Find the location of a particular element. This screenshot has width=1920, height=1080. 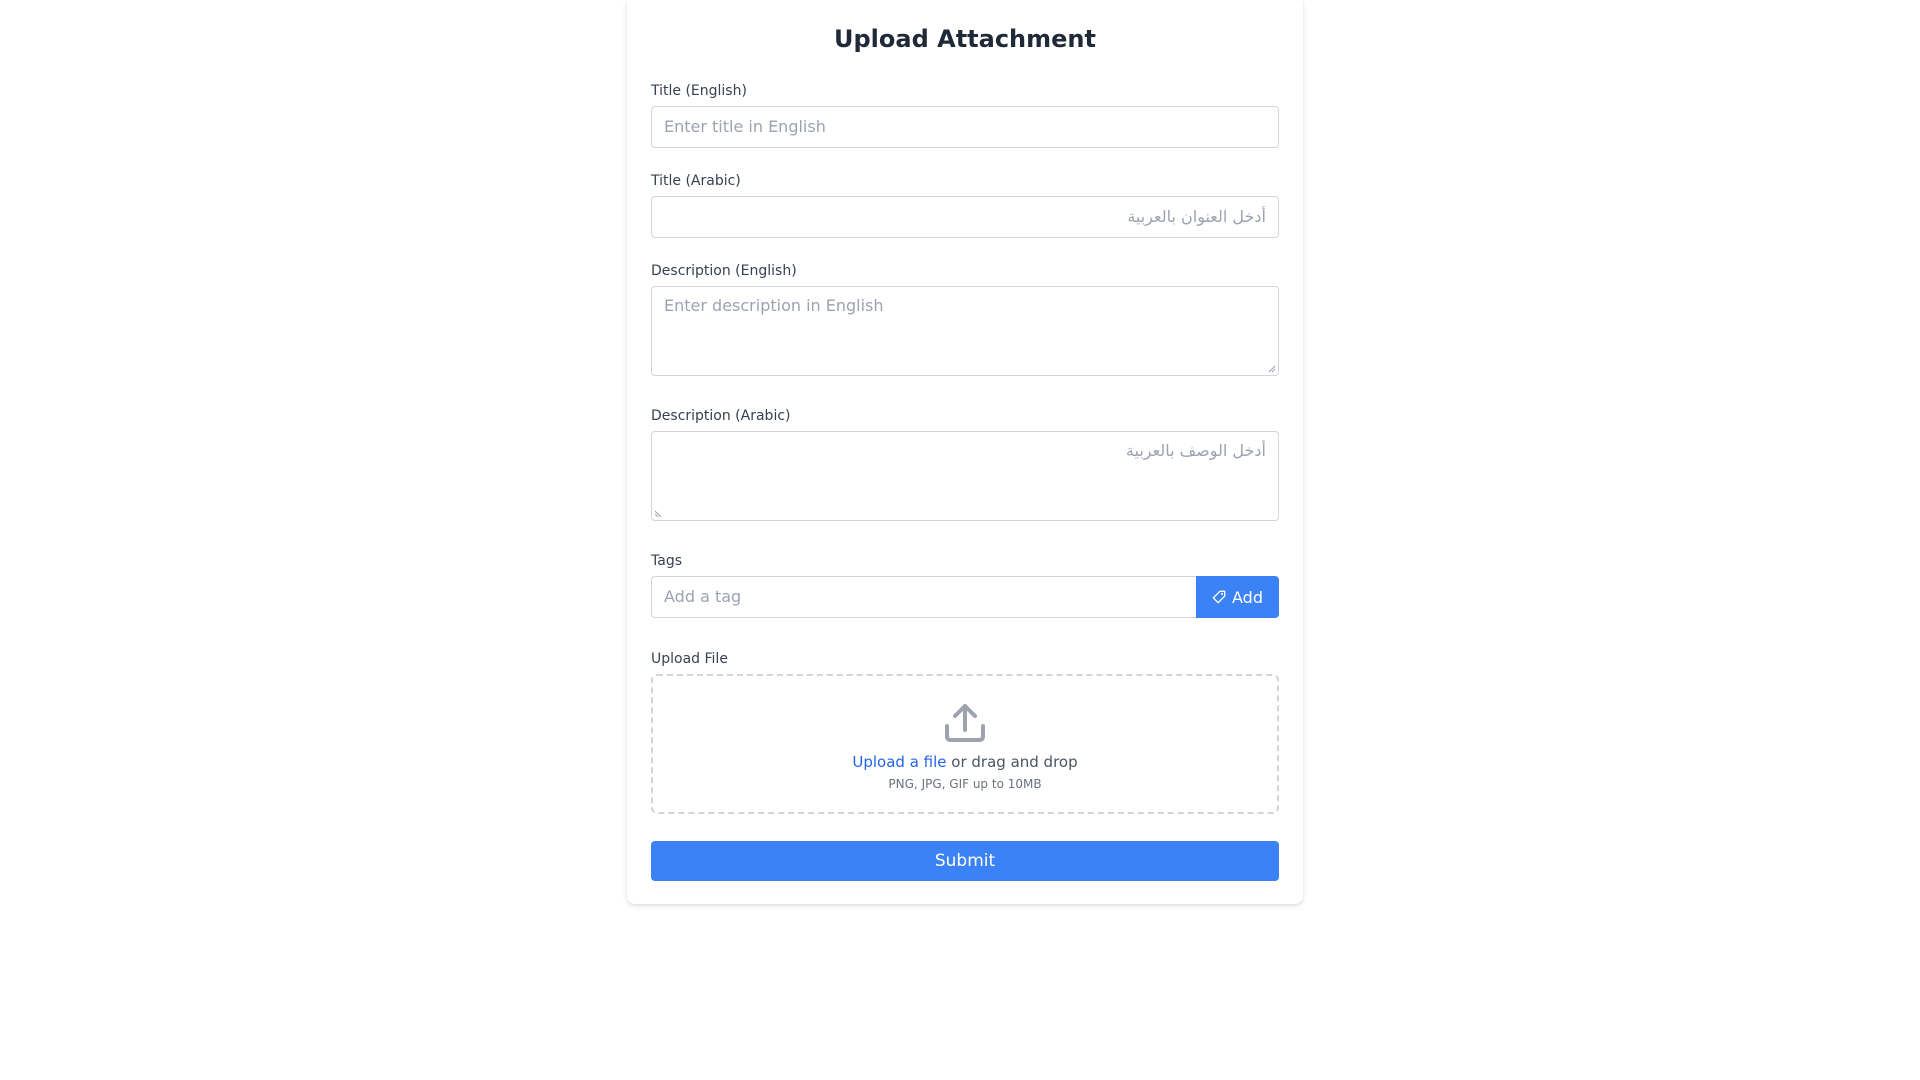

title-english-group: Title (English) Enter title in English is located at coordinates (965, 115).